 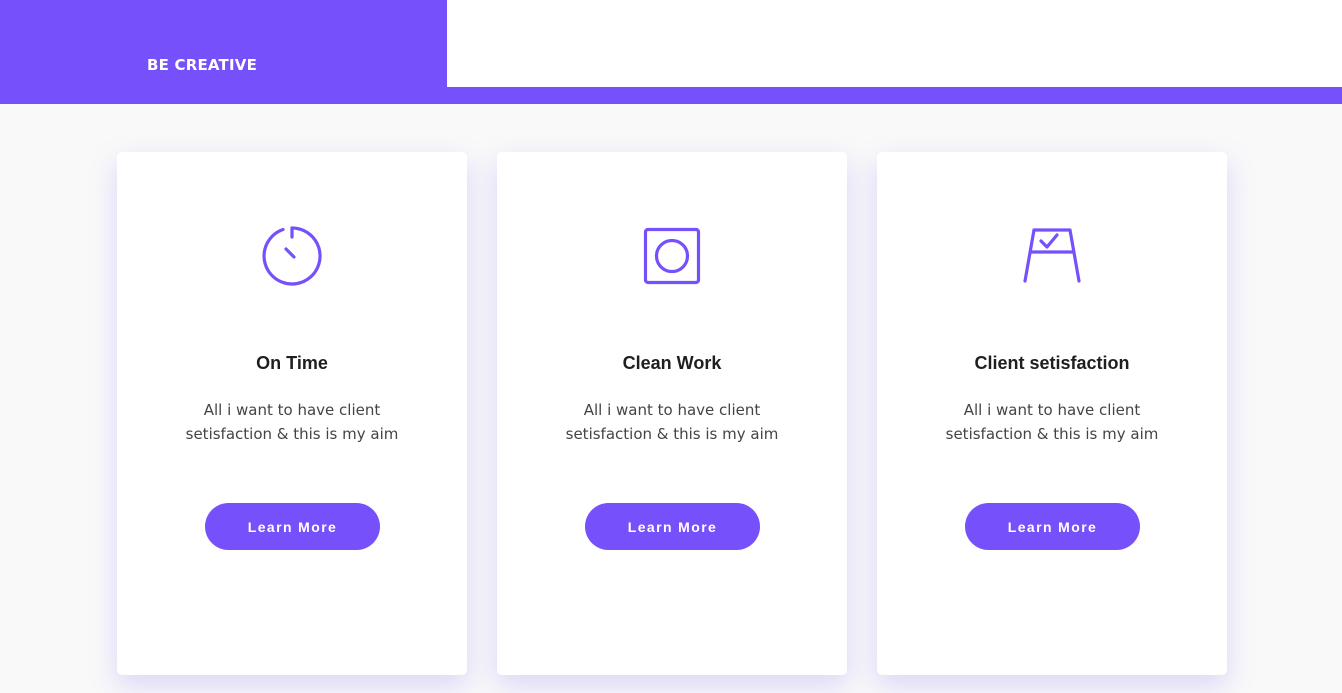 I want to click on easel-check-icon, so click(x=1052, y=256).